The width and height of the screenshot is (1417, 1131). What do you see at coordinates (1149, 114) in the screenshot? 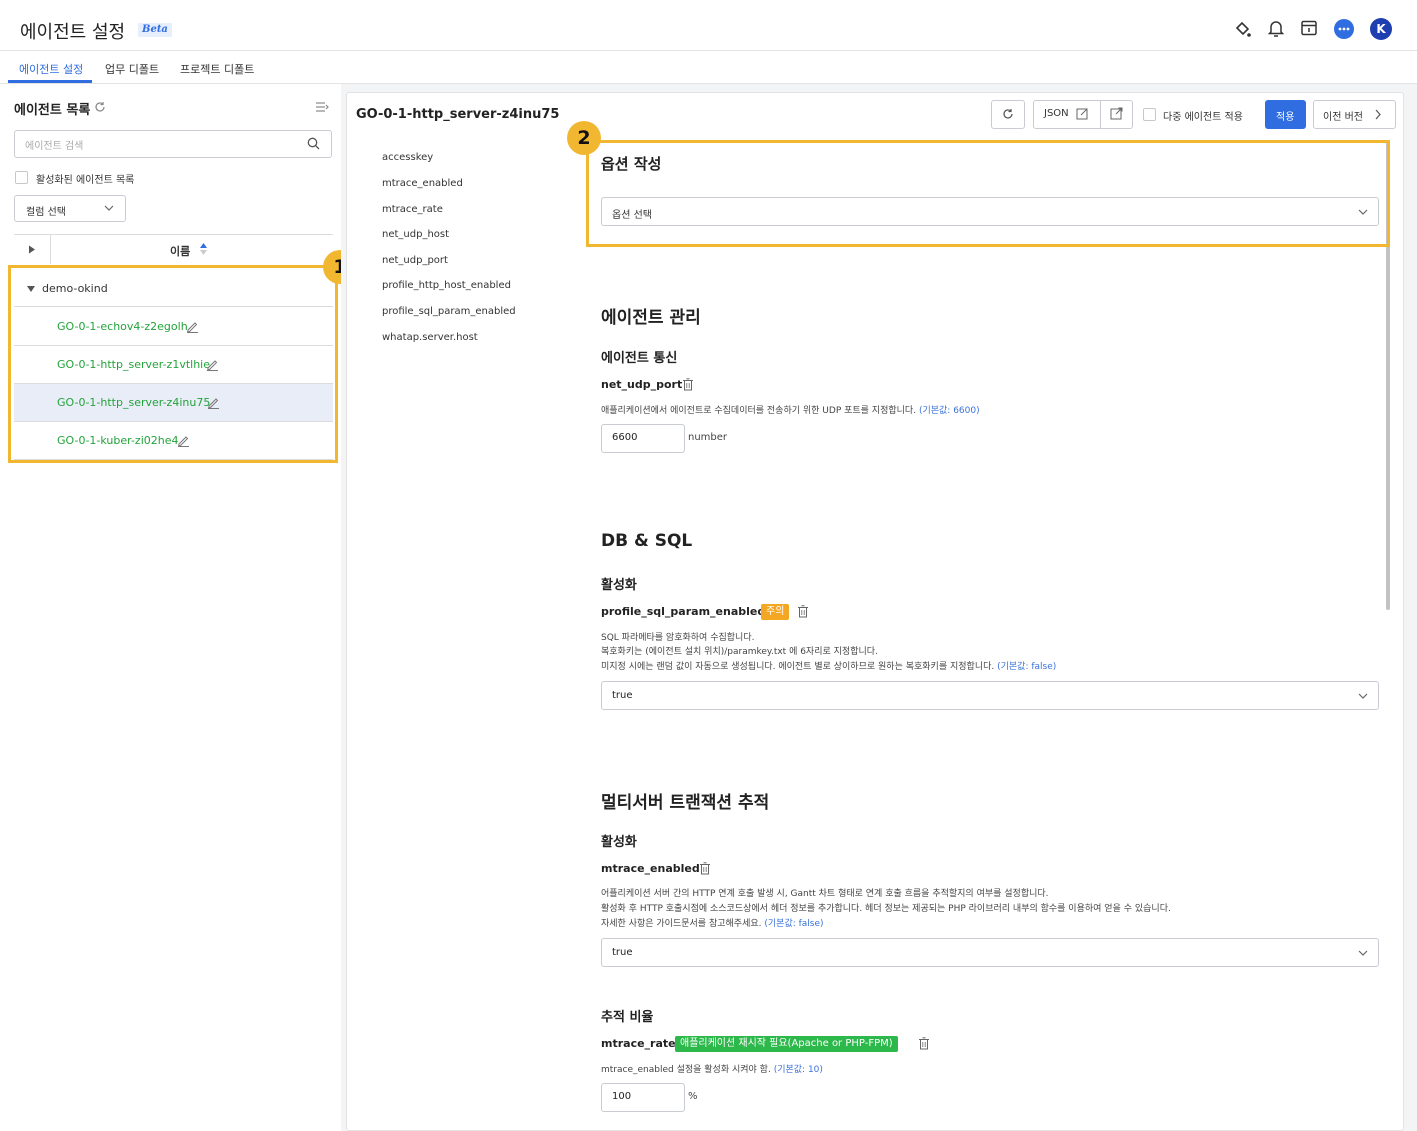
I see `multi-agent-checkbox` at bounding box center [1149, 114].